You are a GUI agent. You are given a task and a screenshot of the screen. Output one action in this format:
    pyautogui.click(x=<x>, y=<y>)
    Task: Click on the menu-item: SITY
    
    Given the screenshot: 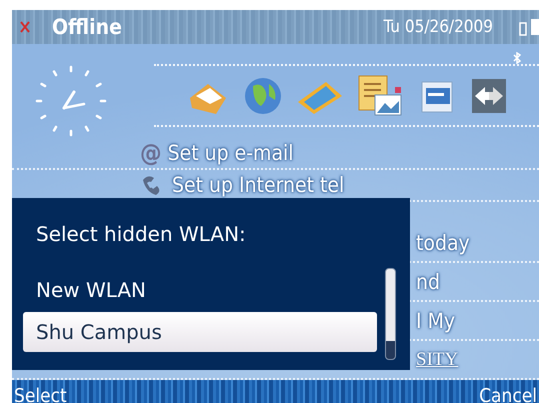 What is the action you would take?
    pyautogui.click(x=437, y=359)
    